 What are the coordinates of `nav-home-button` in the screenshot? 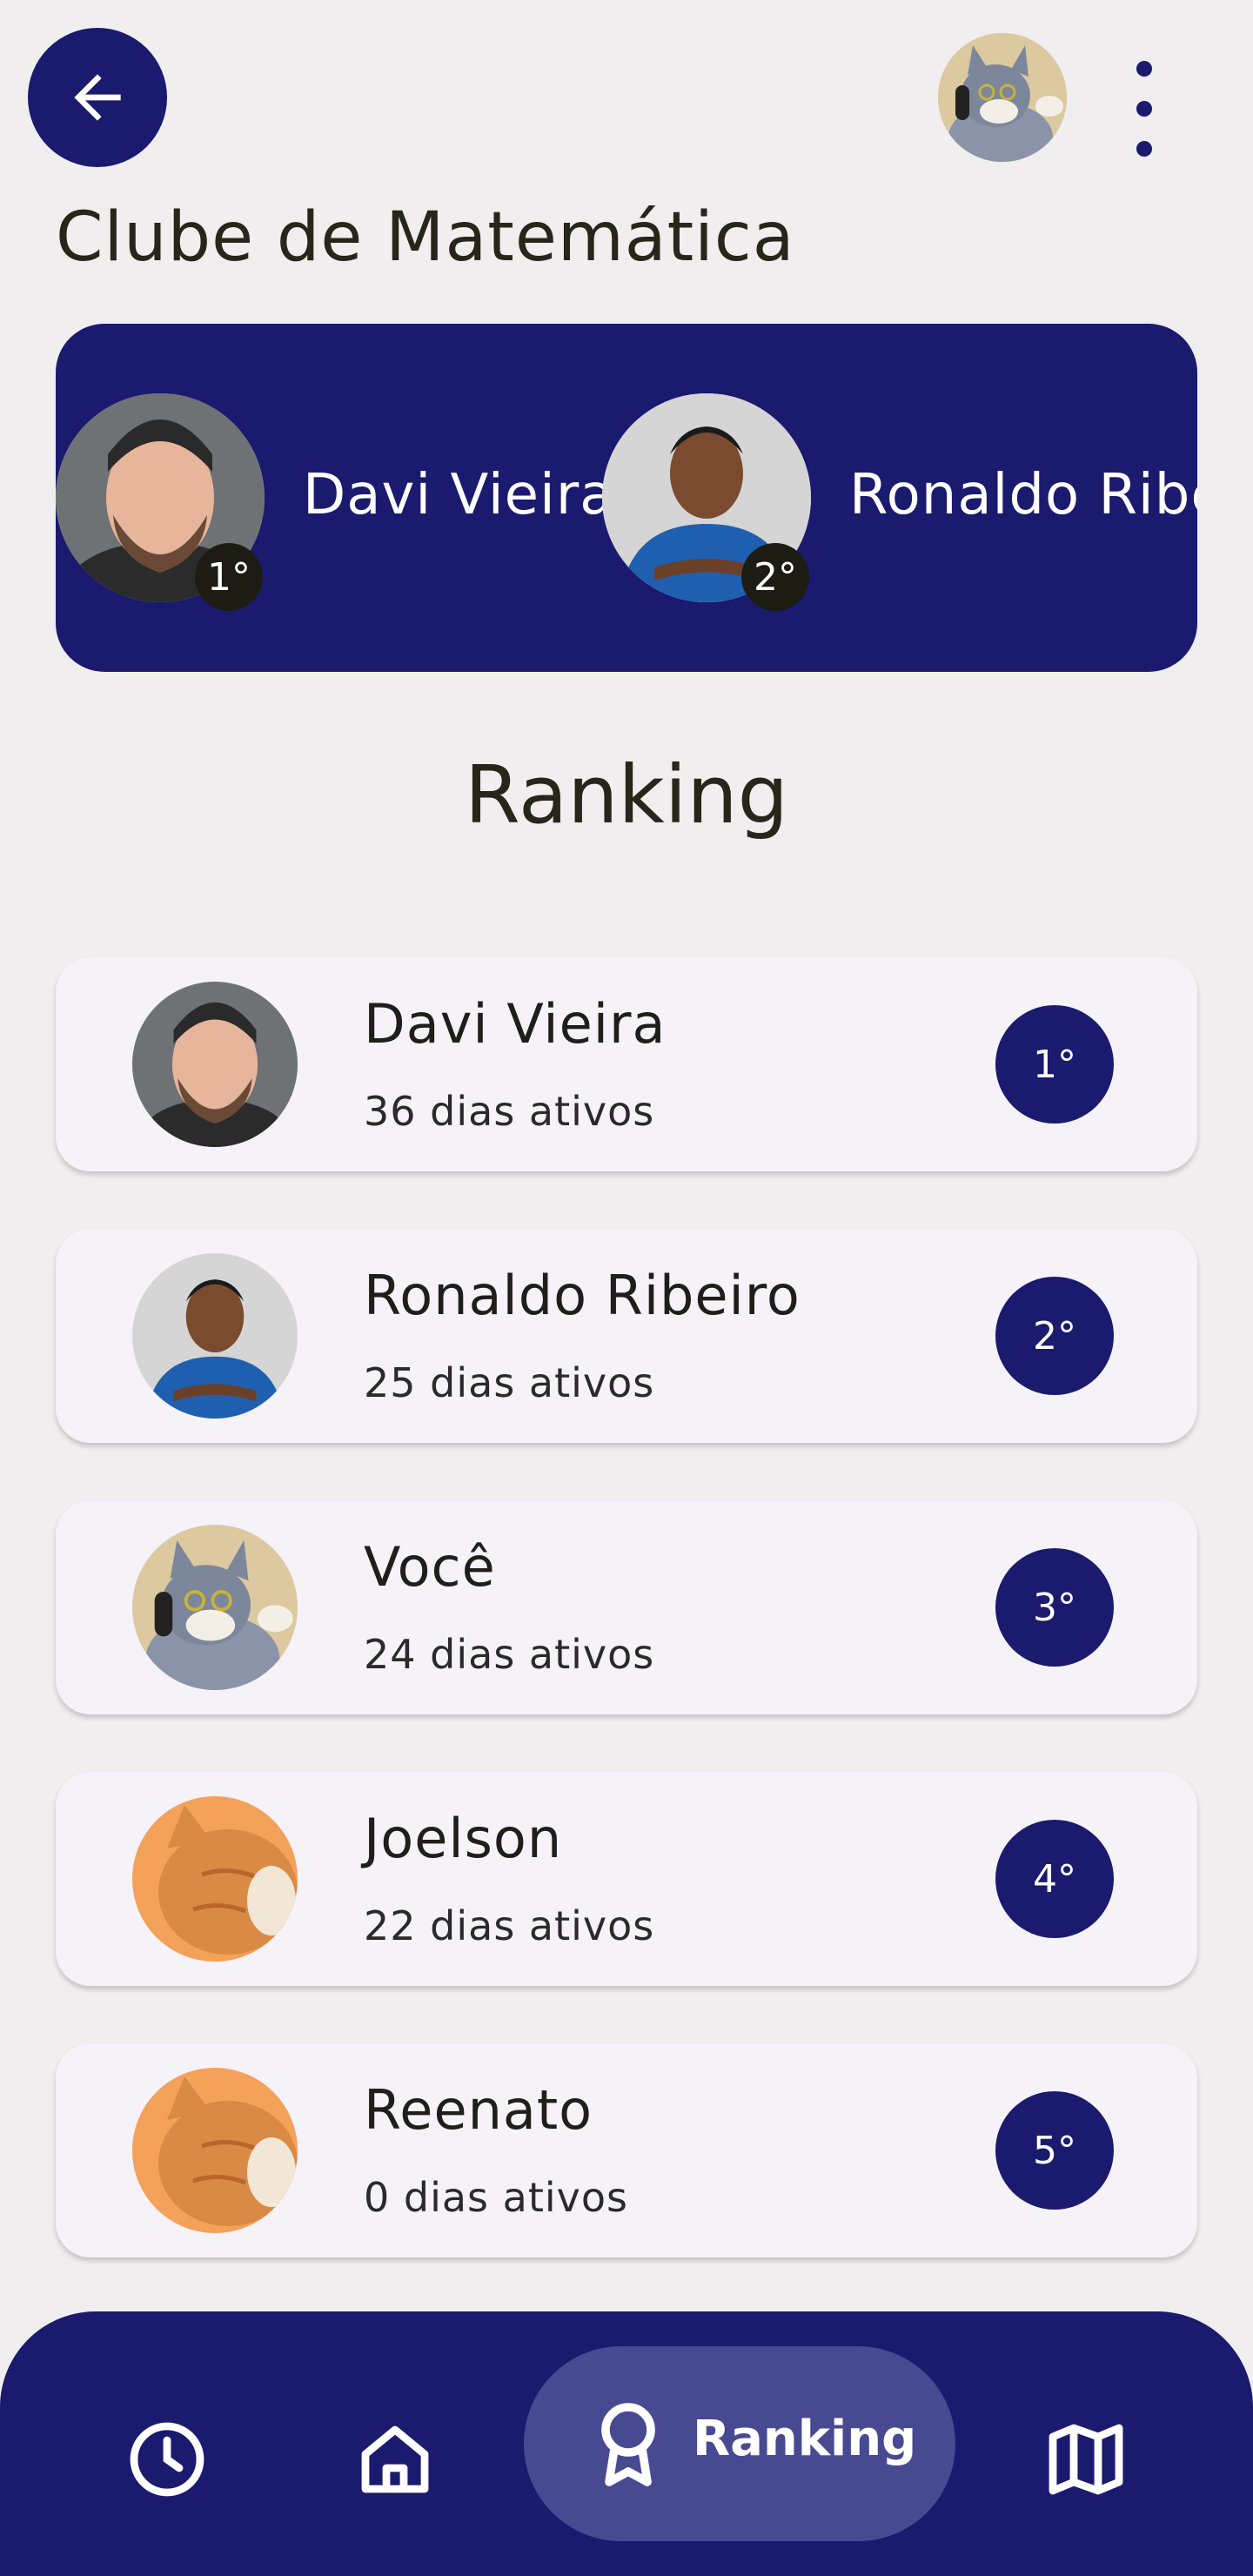 It's located at (395, 2460).